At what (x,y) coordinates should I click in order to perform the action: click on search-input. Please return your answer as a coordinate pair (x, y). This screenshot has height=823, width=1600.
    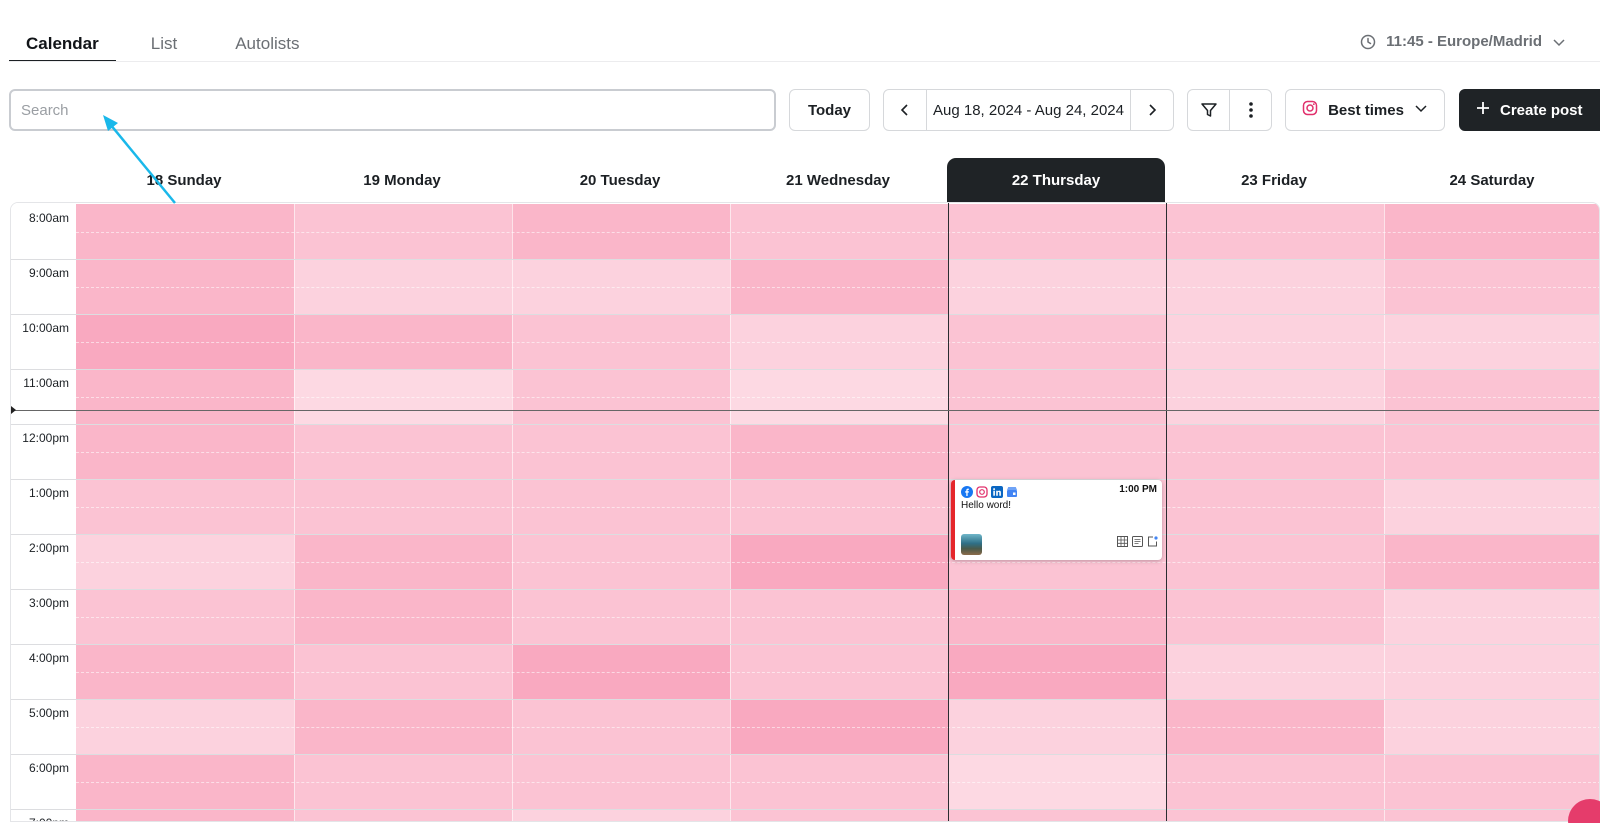
    Looking at the image, I should click on (392, 110).